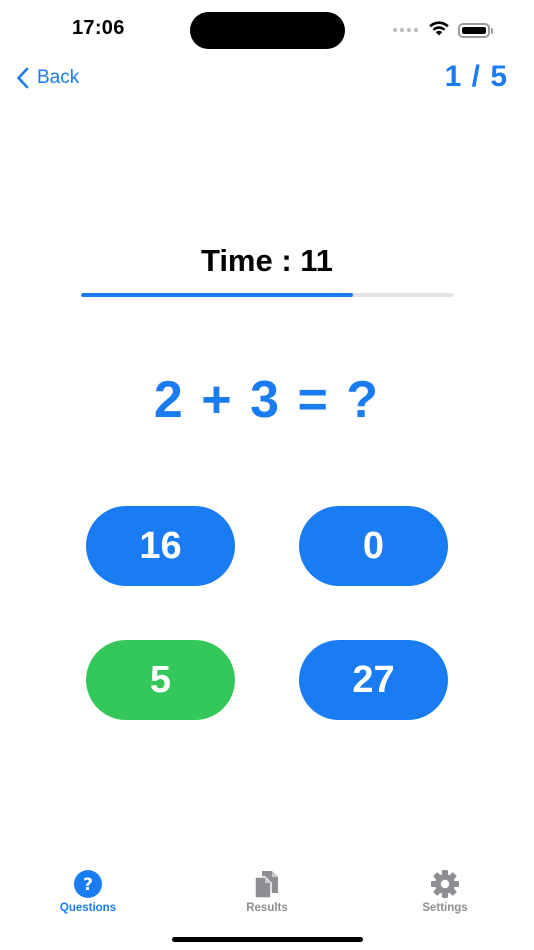  Describe the element at coordinates (267, 400) in the screenshot. I see `question-text: 2 + 3 = ?` at that location.